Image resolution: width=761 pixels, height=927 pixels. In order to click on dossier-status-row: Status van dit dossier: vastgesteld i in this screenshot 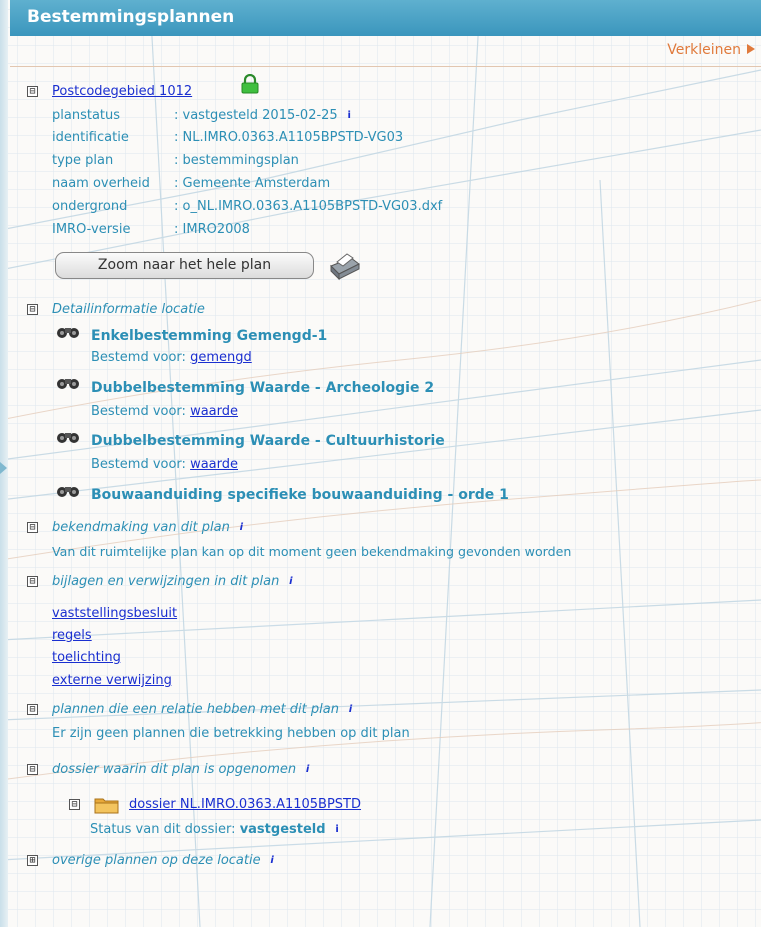, I will do `click(216, 829)`.